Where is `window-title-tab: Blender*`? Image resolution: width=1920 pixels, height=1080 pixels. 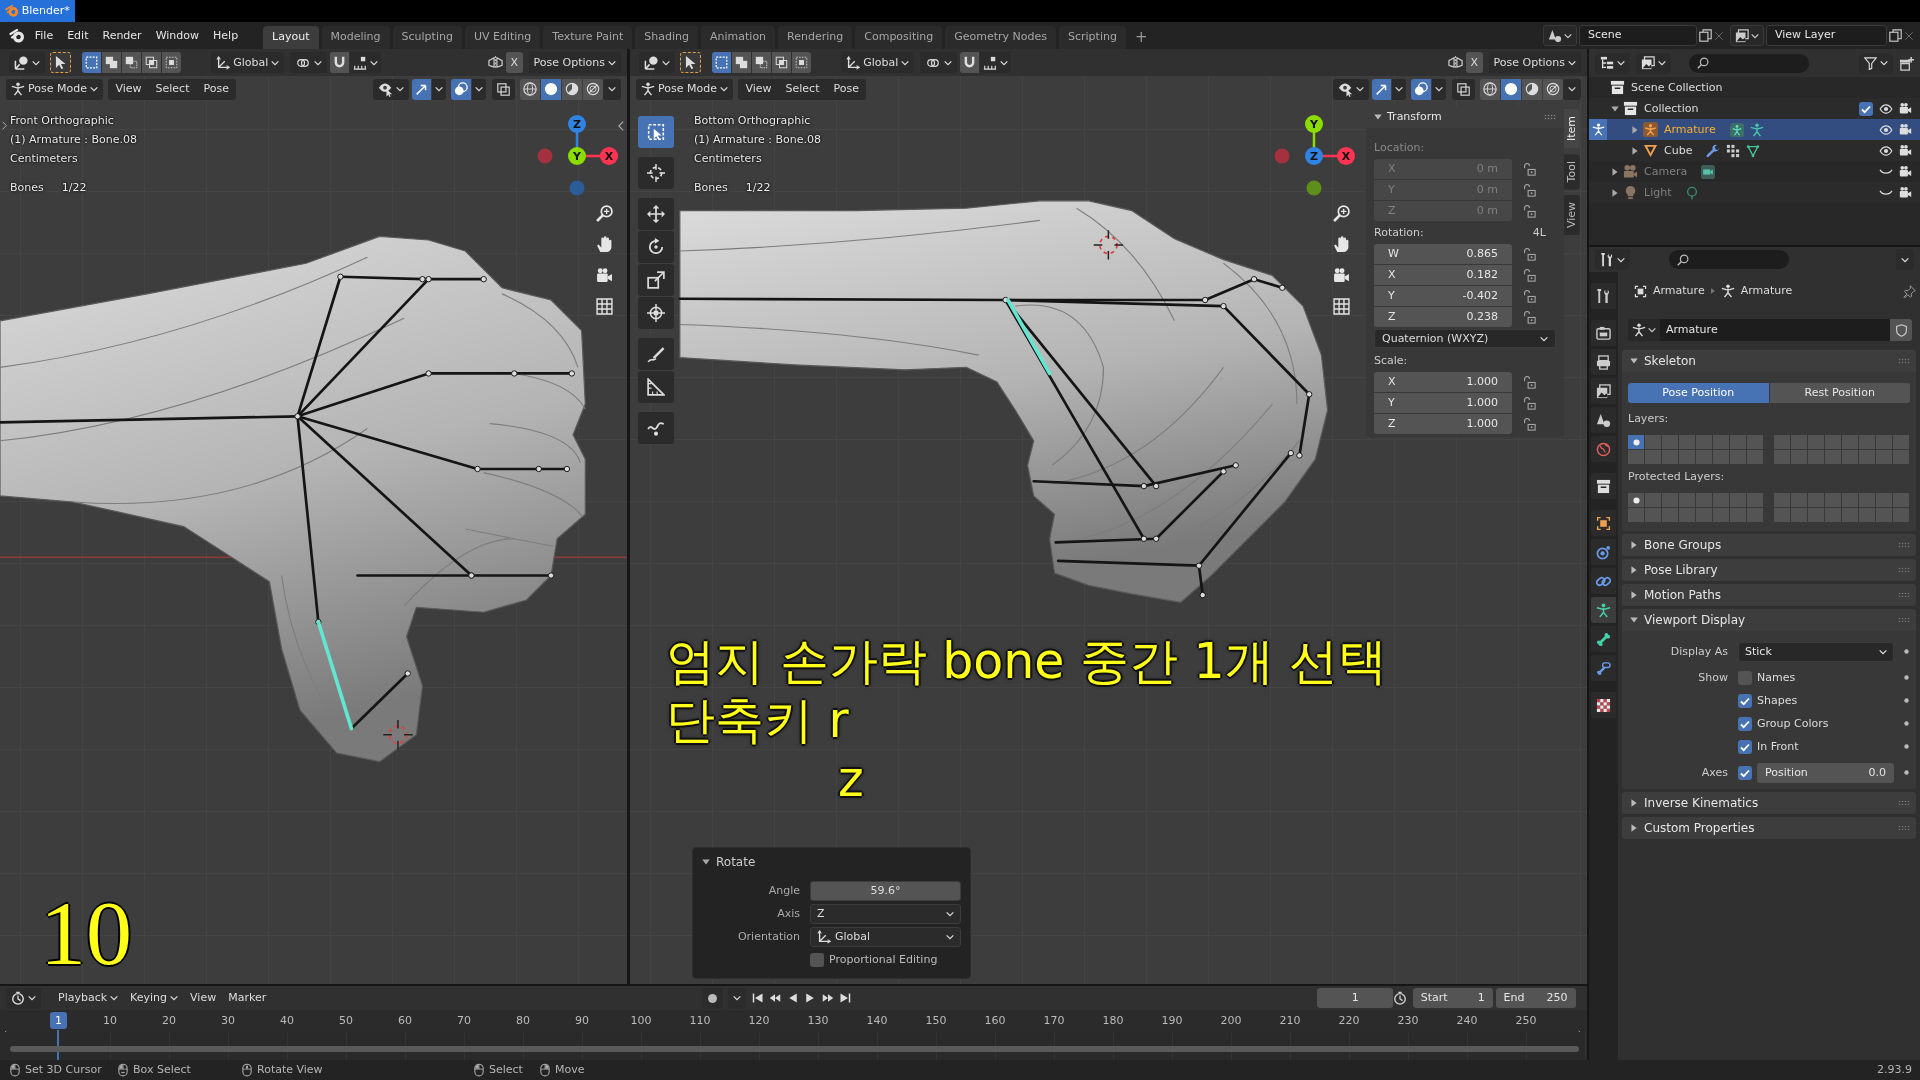
window-title-tab: Blender* is located at coordinates (37, 11).